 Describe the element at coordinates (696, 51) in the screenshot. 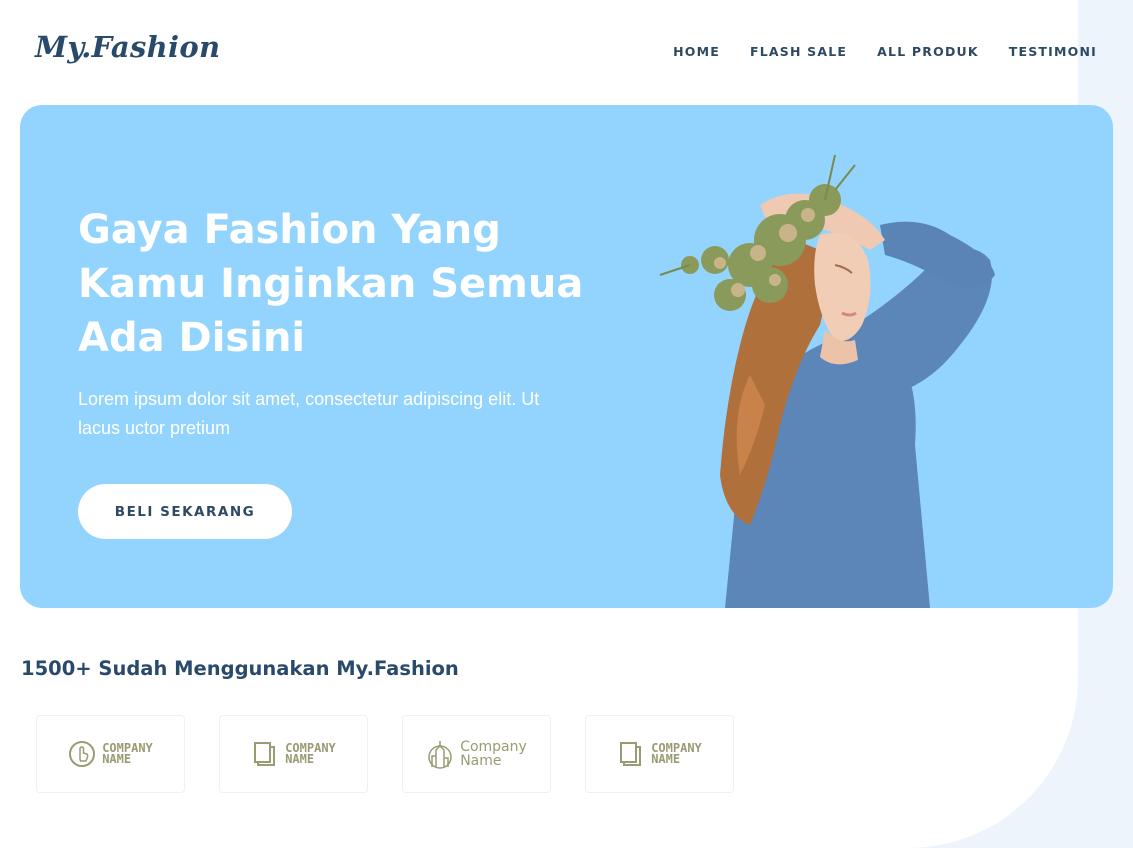

I see `nav-home: HOME` at that location.